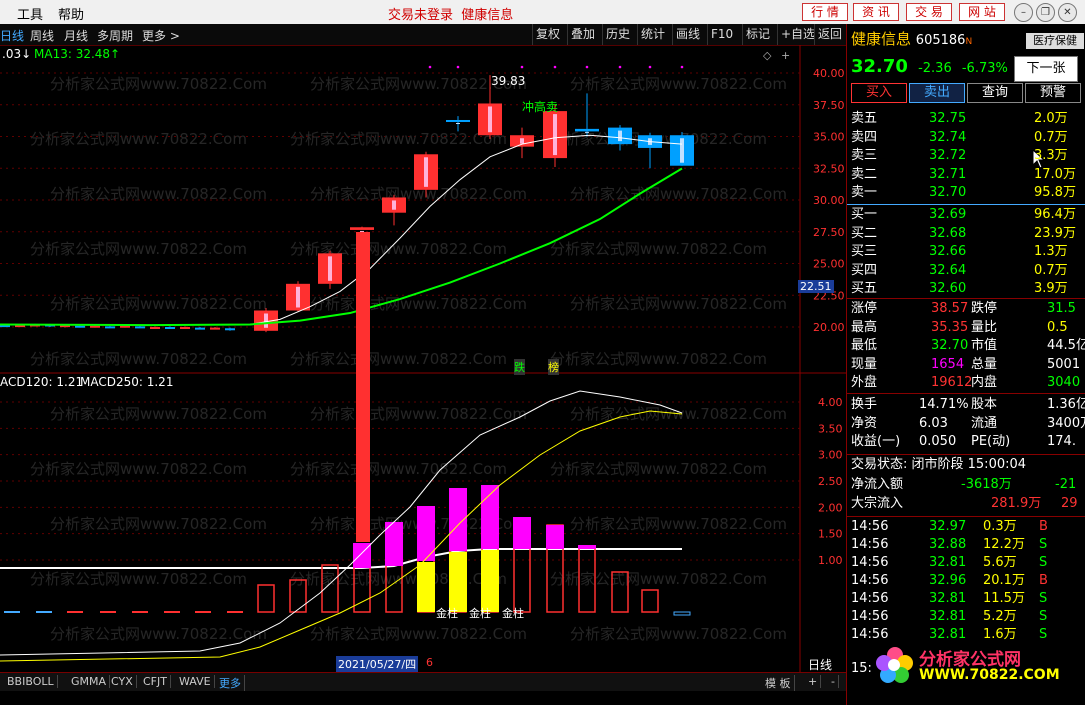 The height and width of the screenshot is (705, 1085). Describe the element at coordinates (12, 35) in the screenshot. I see `tab-daily: 日线` at that location.